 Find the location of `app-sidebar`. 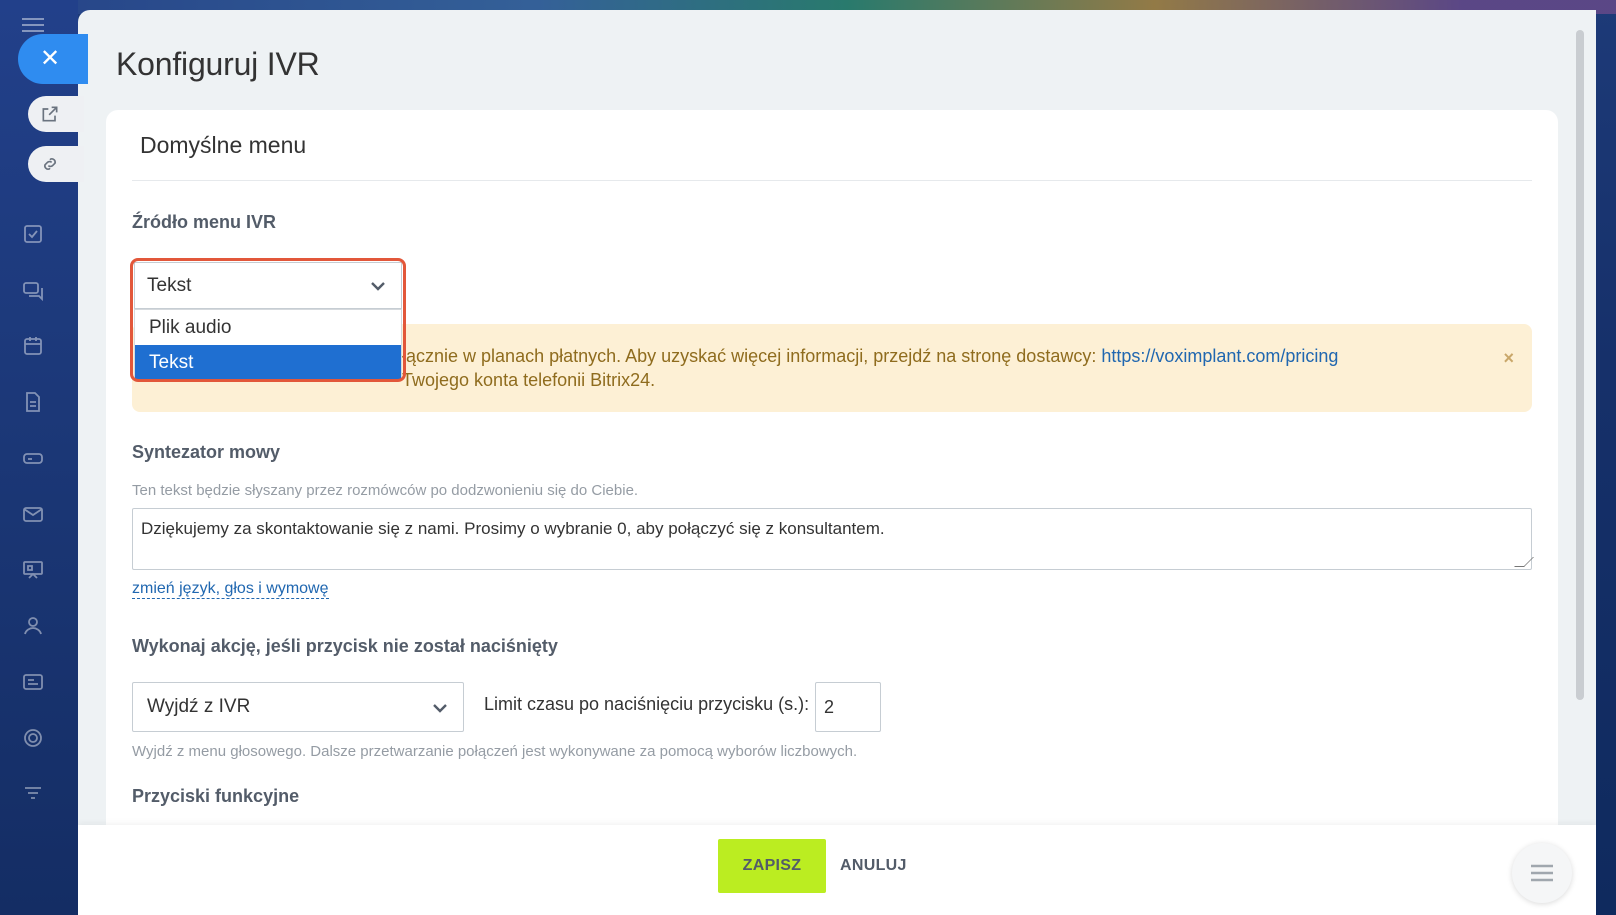

app-sidebar is located at coordinates (39, 457).